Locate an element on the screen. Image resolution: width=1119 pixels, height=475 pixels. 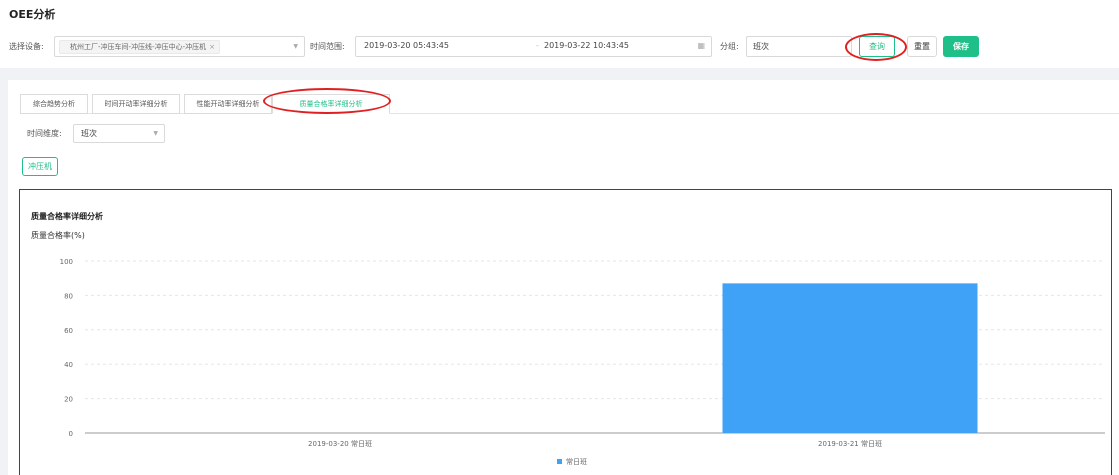
time-label-wrap: 时间范围: is located at coordinates (327, 46).